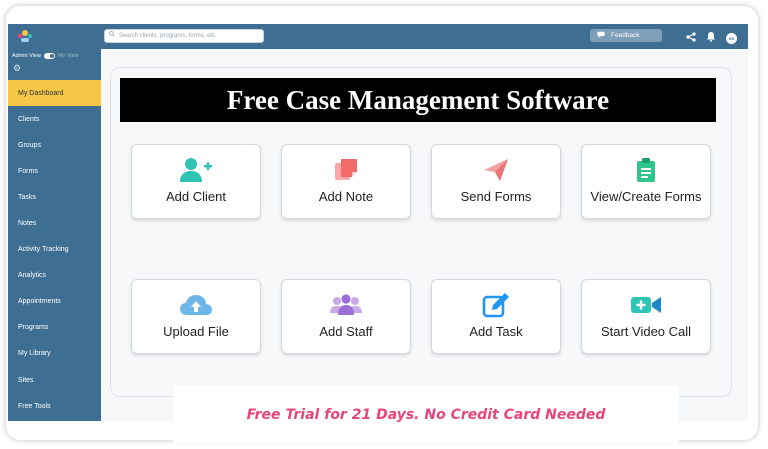  I want to click on page-title: Free Case Management Software, so click(418, 99).